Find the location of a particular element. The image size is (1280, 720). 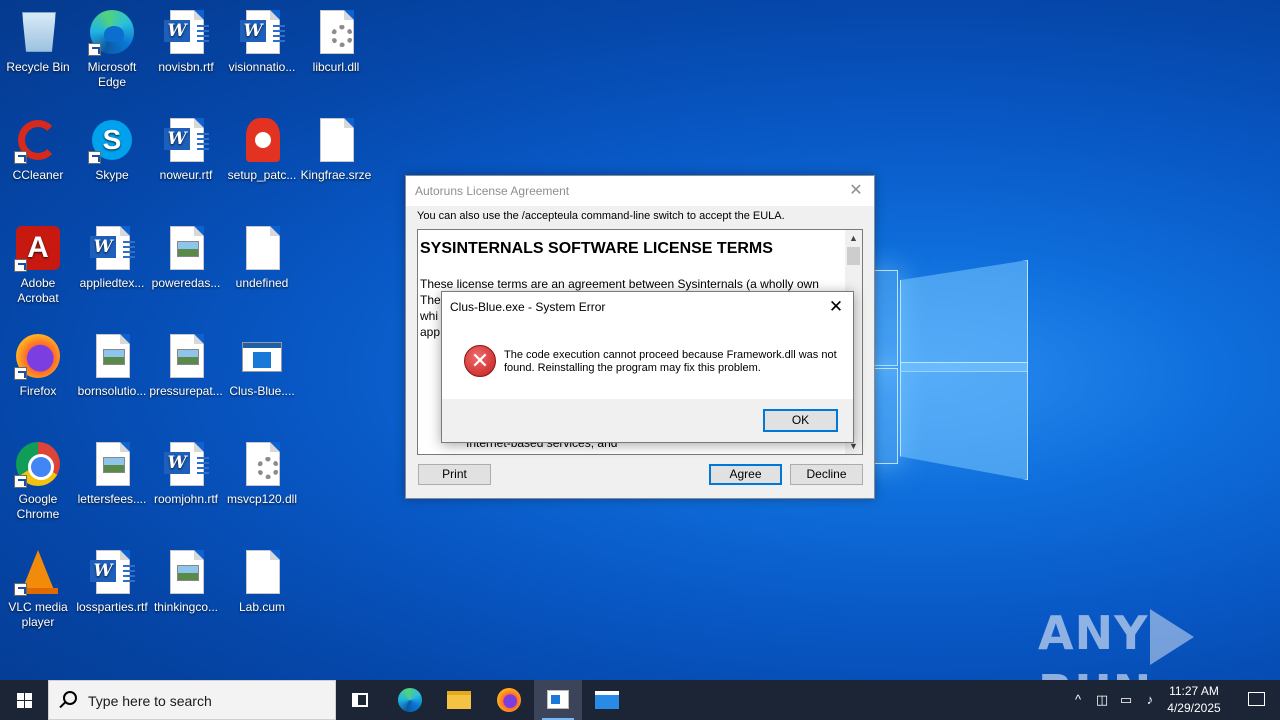

scroll-up-icon: ▲ is located at coordinates (853, 238).